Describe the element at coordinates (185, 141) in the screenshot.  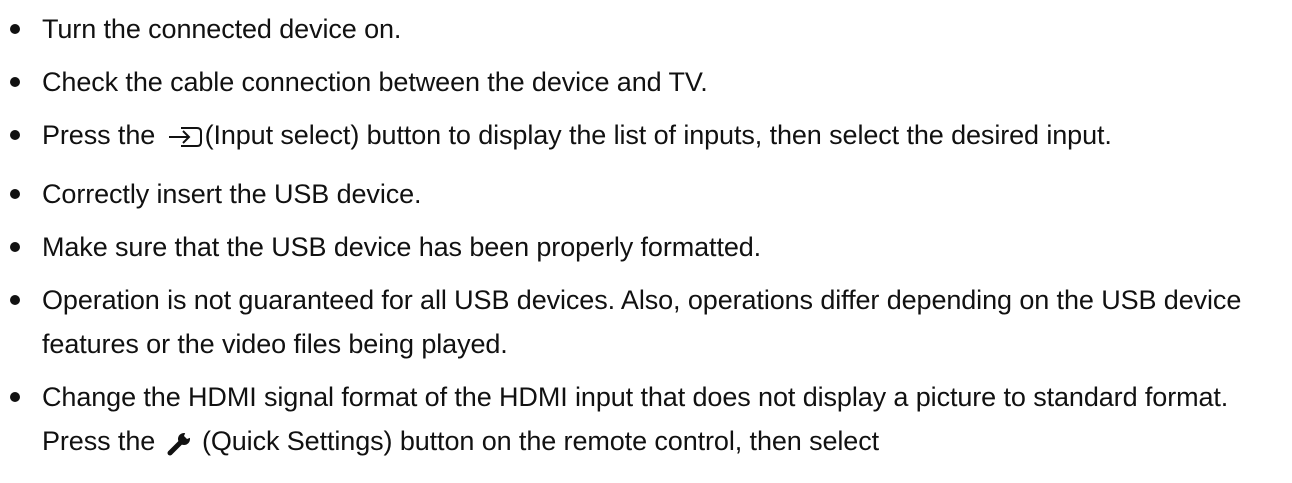
I see `input-select-icon` at that location.